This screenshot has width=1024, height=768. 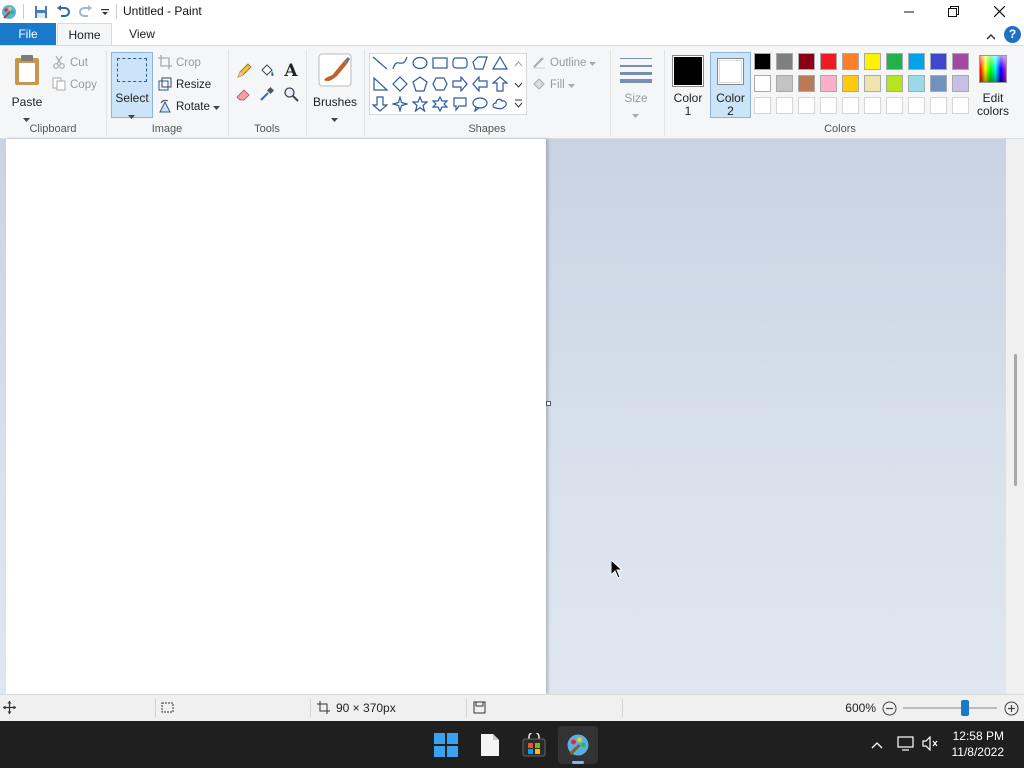 What do you see at coordinates (877, 745) in the screenshot?
I see `tray-chevron-icon` at bounding box center [877, 745].